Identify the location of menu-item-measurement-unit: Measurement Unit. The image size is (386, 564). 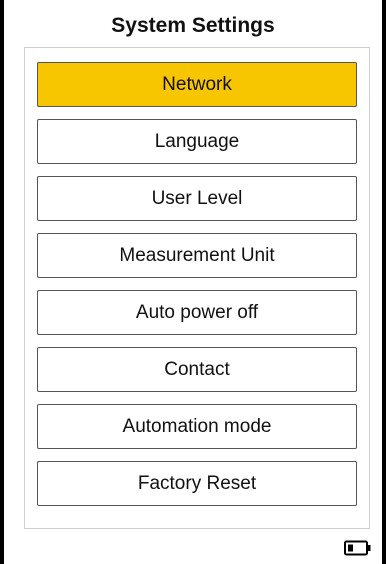
(197, 255).